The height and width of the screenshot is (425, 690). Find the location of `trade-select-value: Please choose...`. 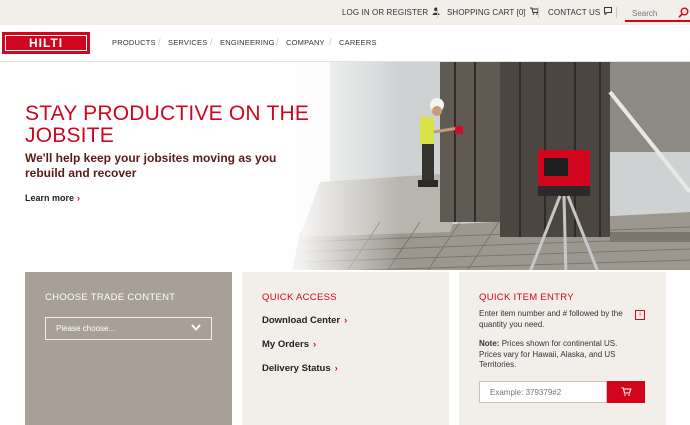

trade-select-value: Please choose... is located at coordinates (86, 328).